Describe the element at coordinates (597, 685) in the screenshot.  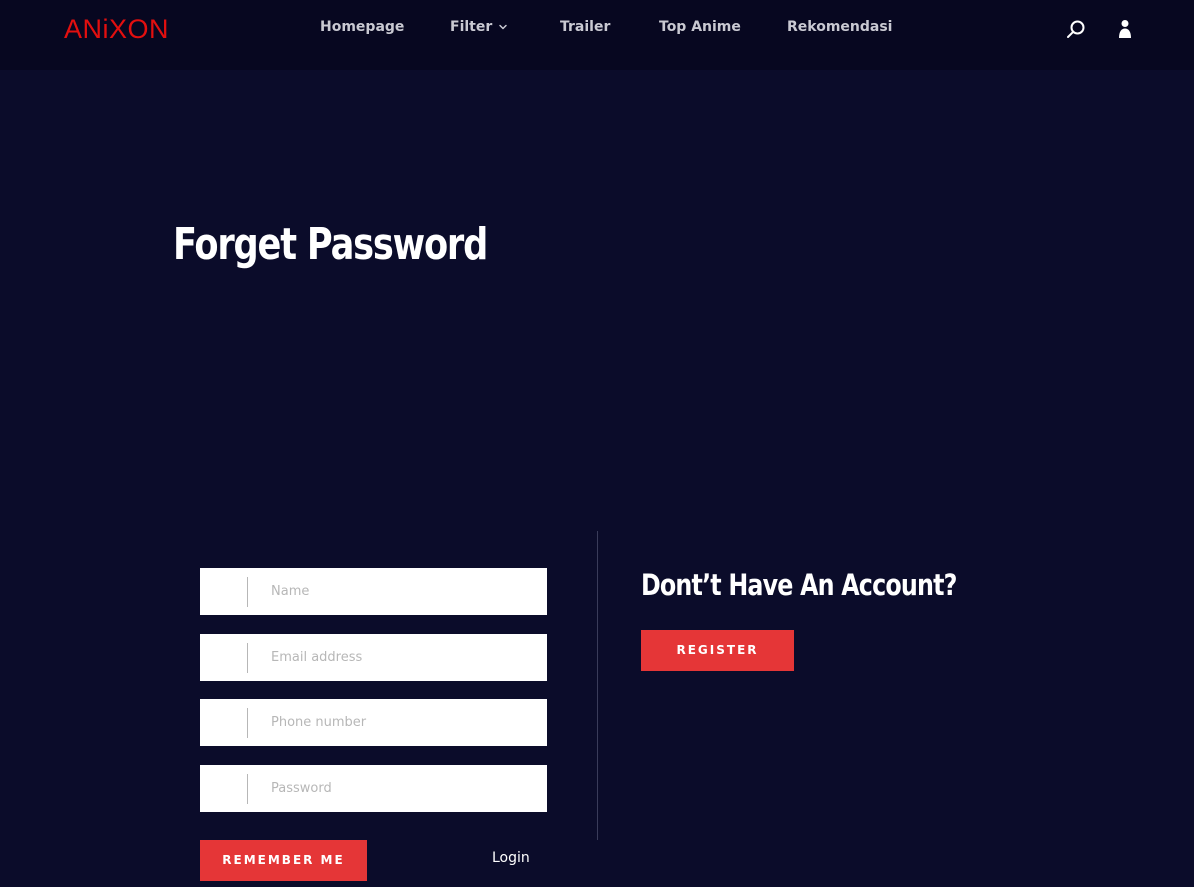
I see `column-divider` at that location.